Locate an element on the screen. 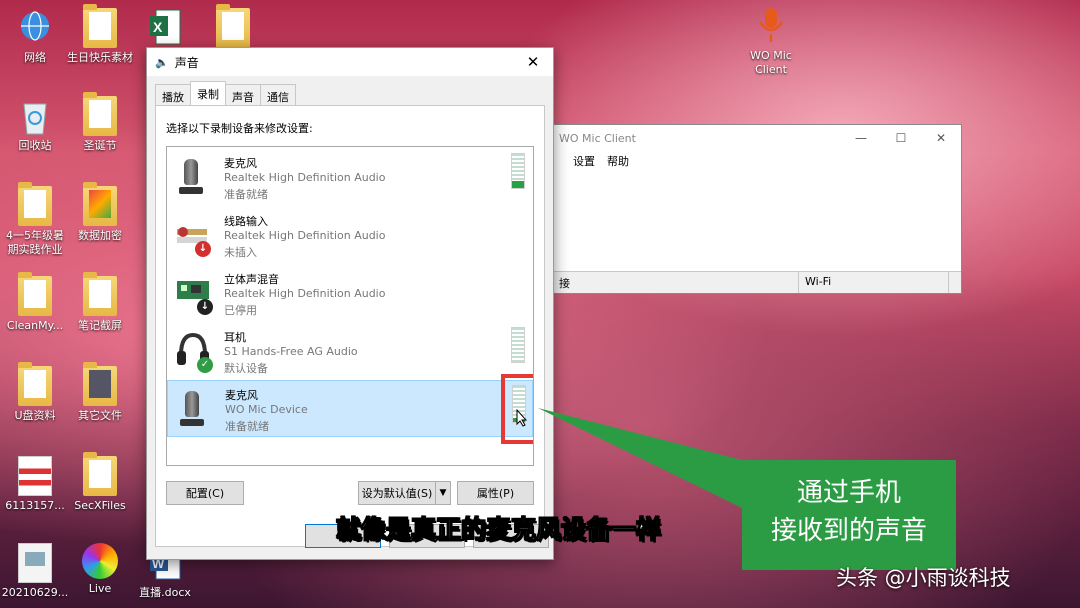 This screenshot has width=1080, height=608. device-row: ↓ 线路输入 Realtek High Definition Audio 未插入 is located at coordinates (350, 235).